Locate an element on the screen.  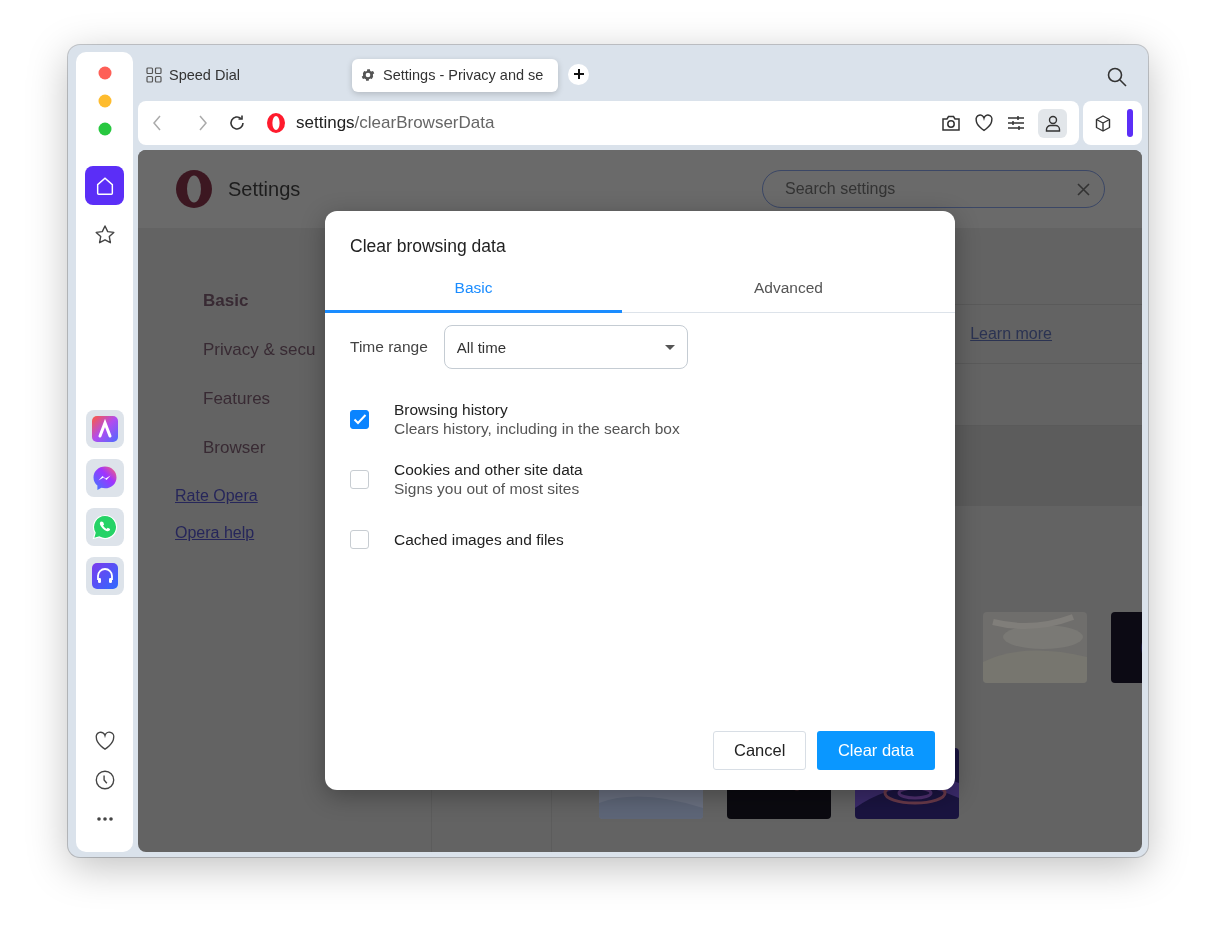
sliders-icon is located at coordinates (1016, 123).